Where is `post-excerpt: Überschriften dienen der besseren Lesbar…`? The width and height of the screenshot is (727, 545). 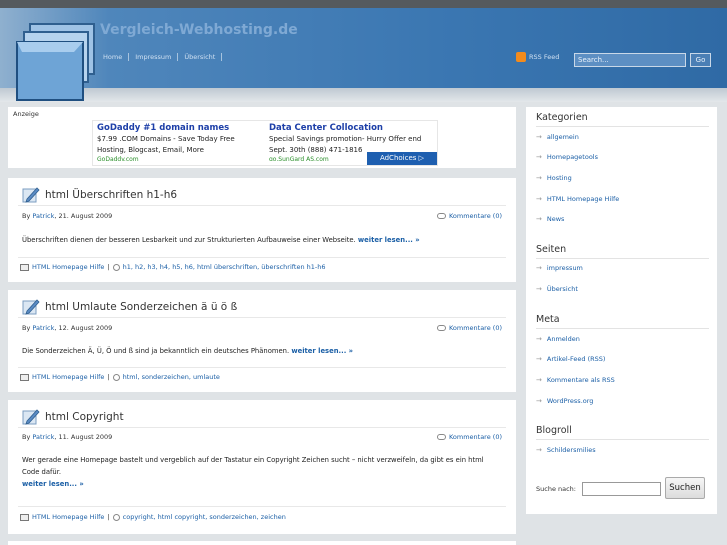 post-excerpt: Überschriften dienen der besseren Lesbar… is located at coordinates (262, 240).